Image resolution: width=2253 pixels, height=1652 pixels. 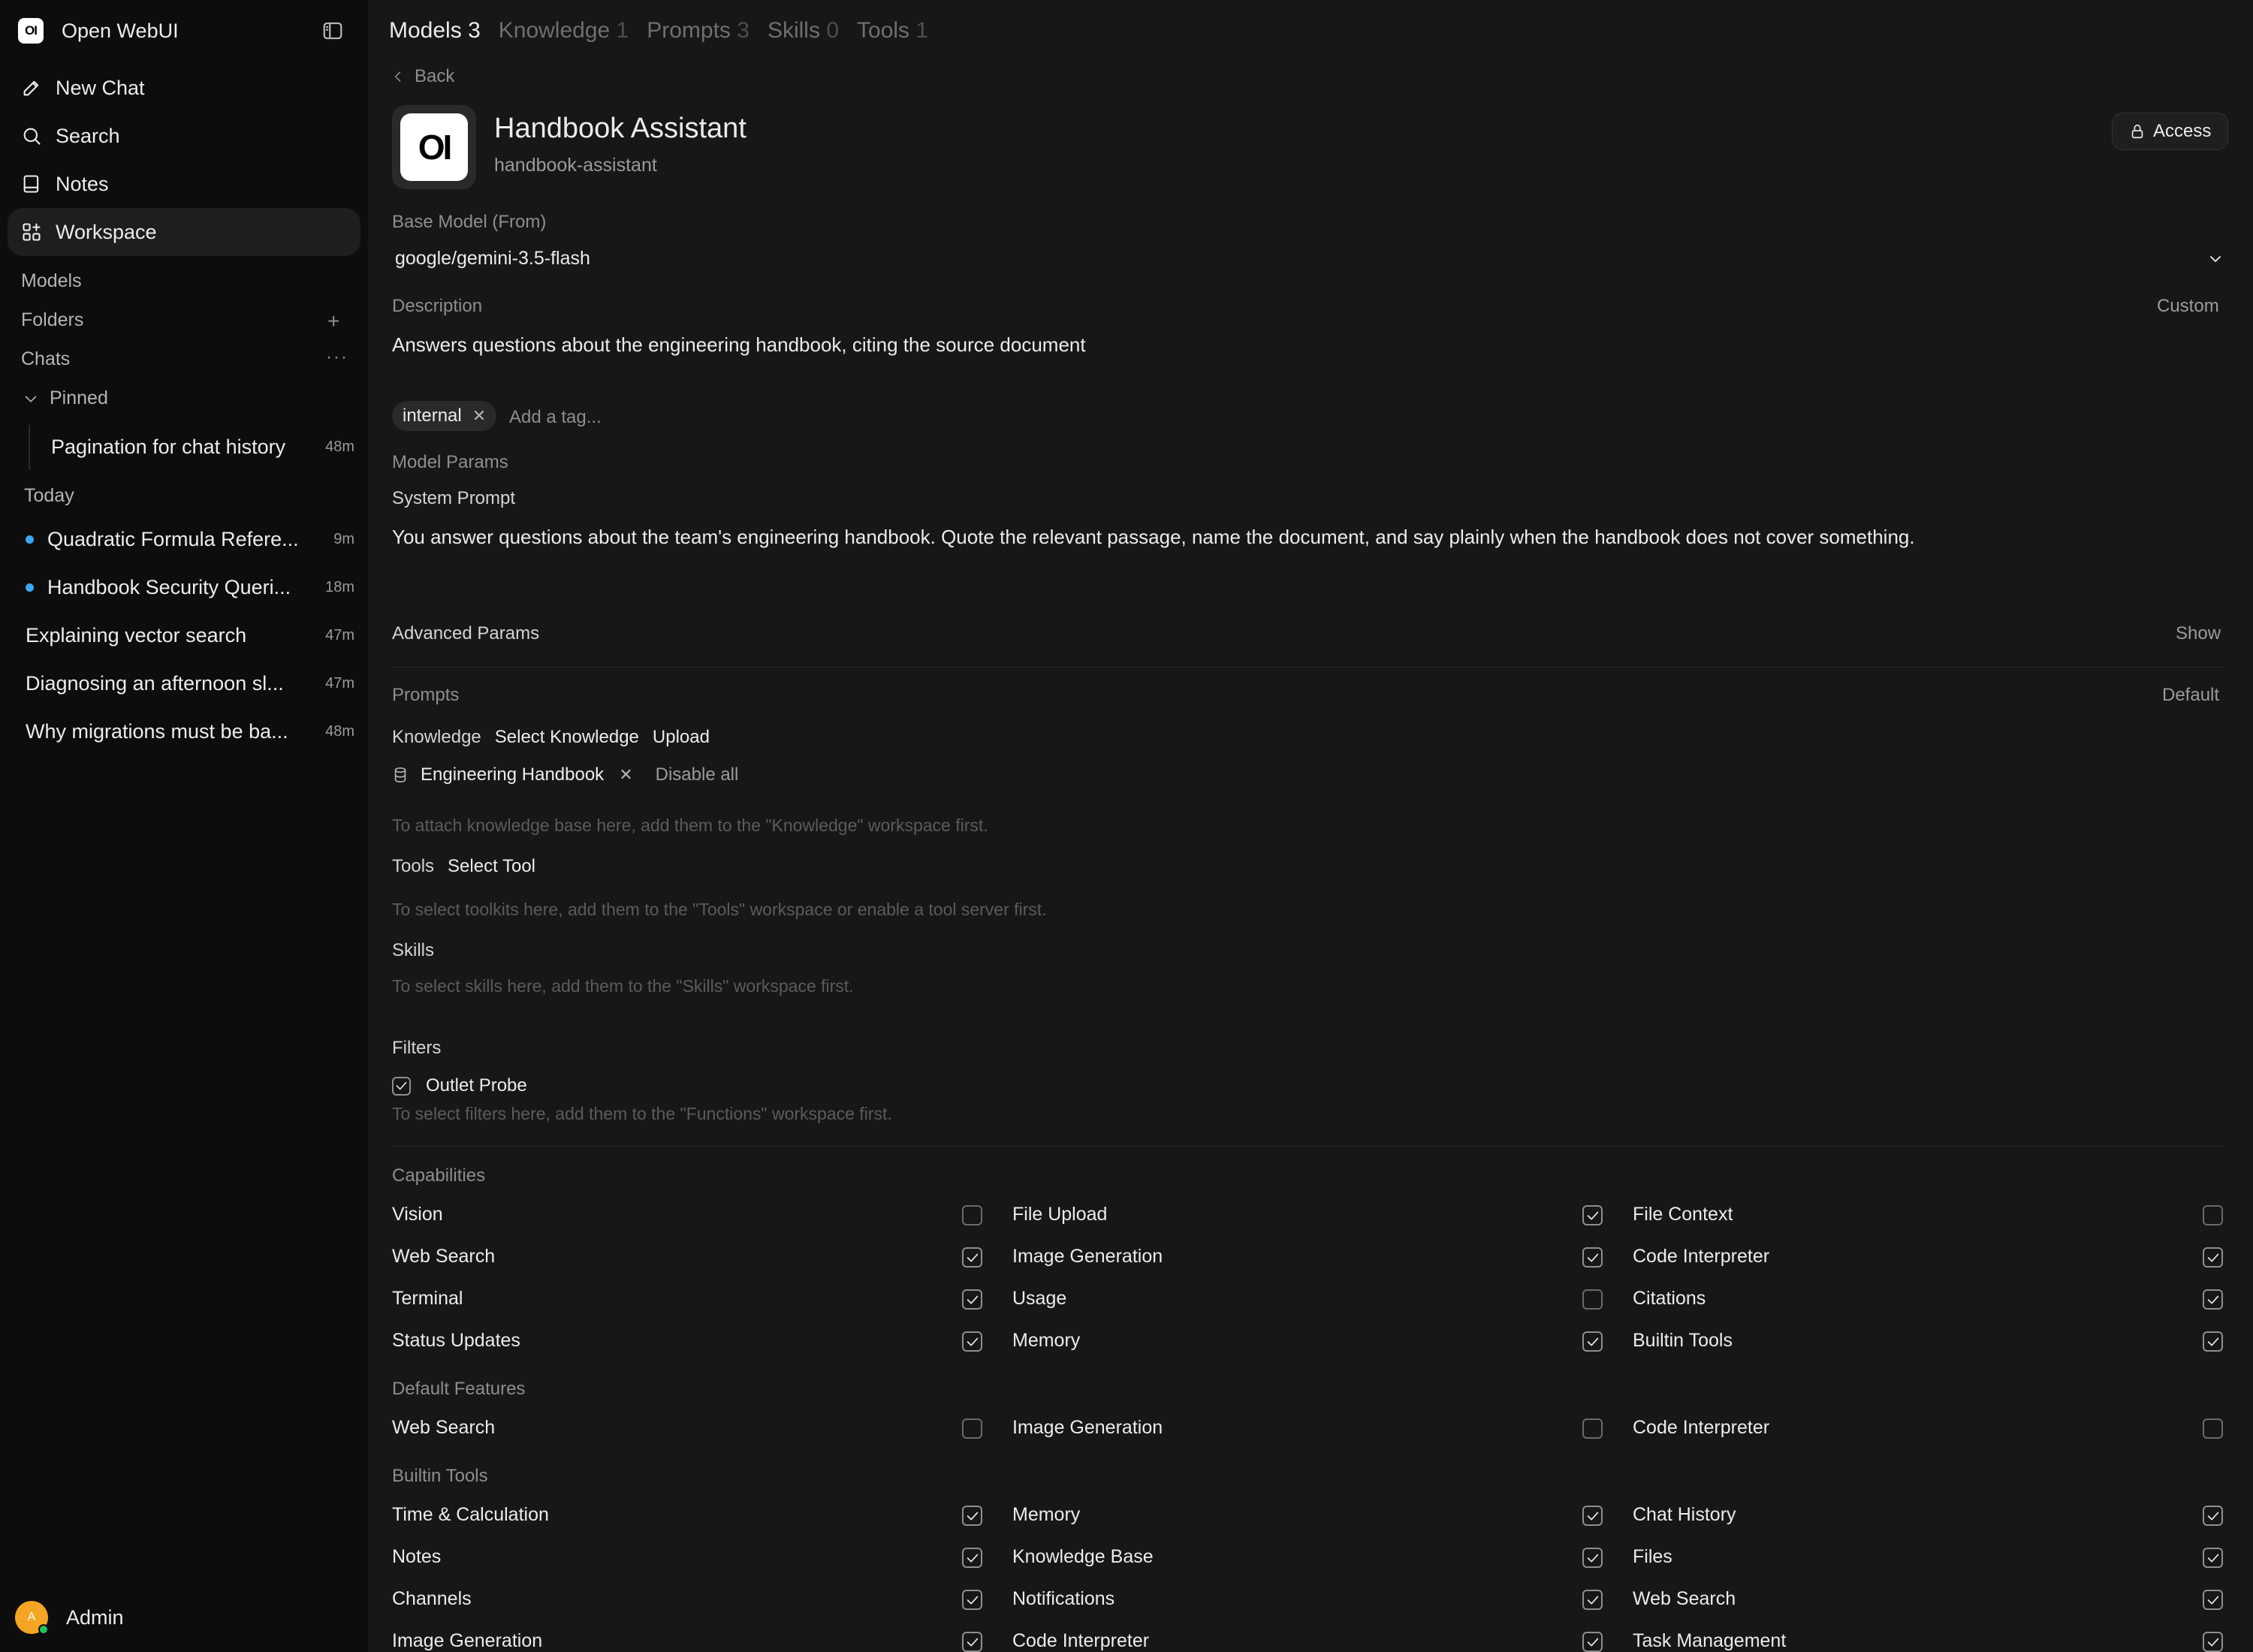 What do you see at coordinates (1087, 1256) in the screenshot?
I see `option-label: Image Generation` at bounding box center [1087, 1256].